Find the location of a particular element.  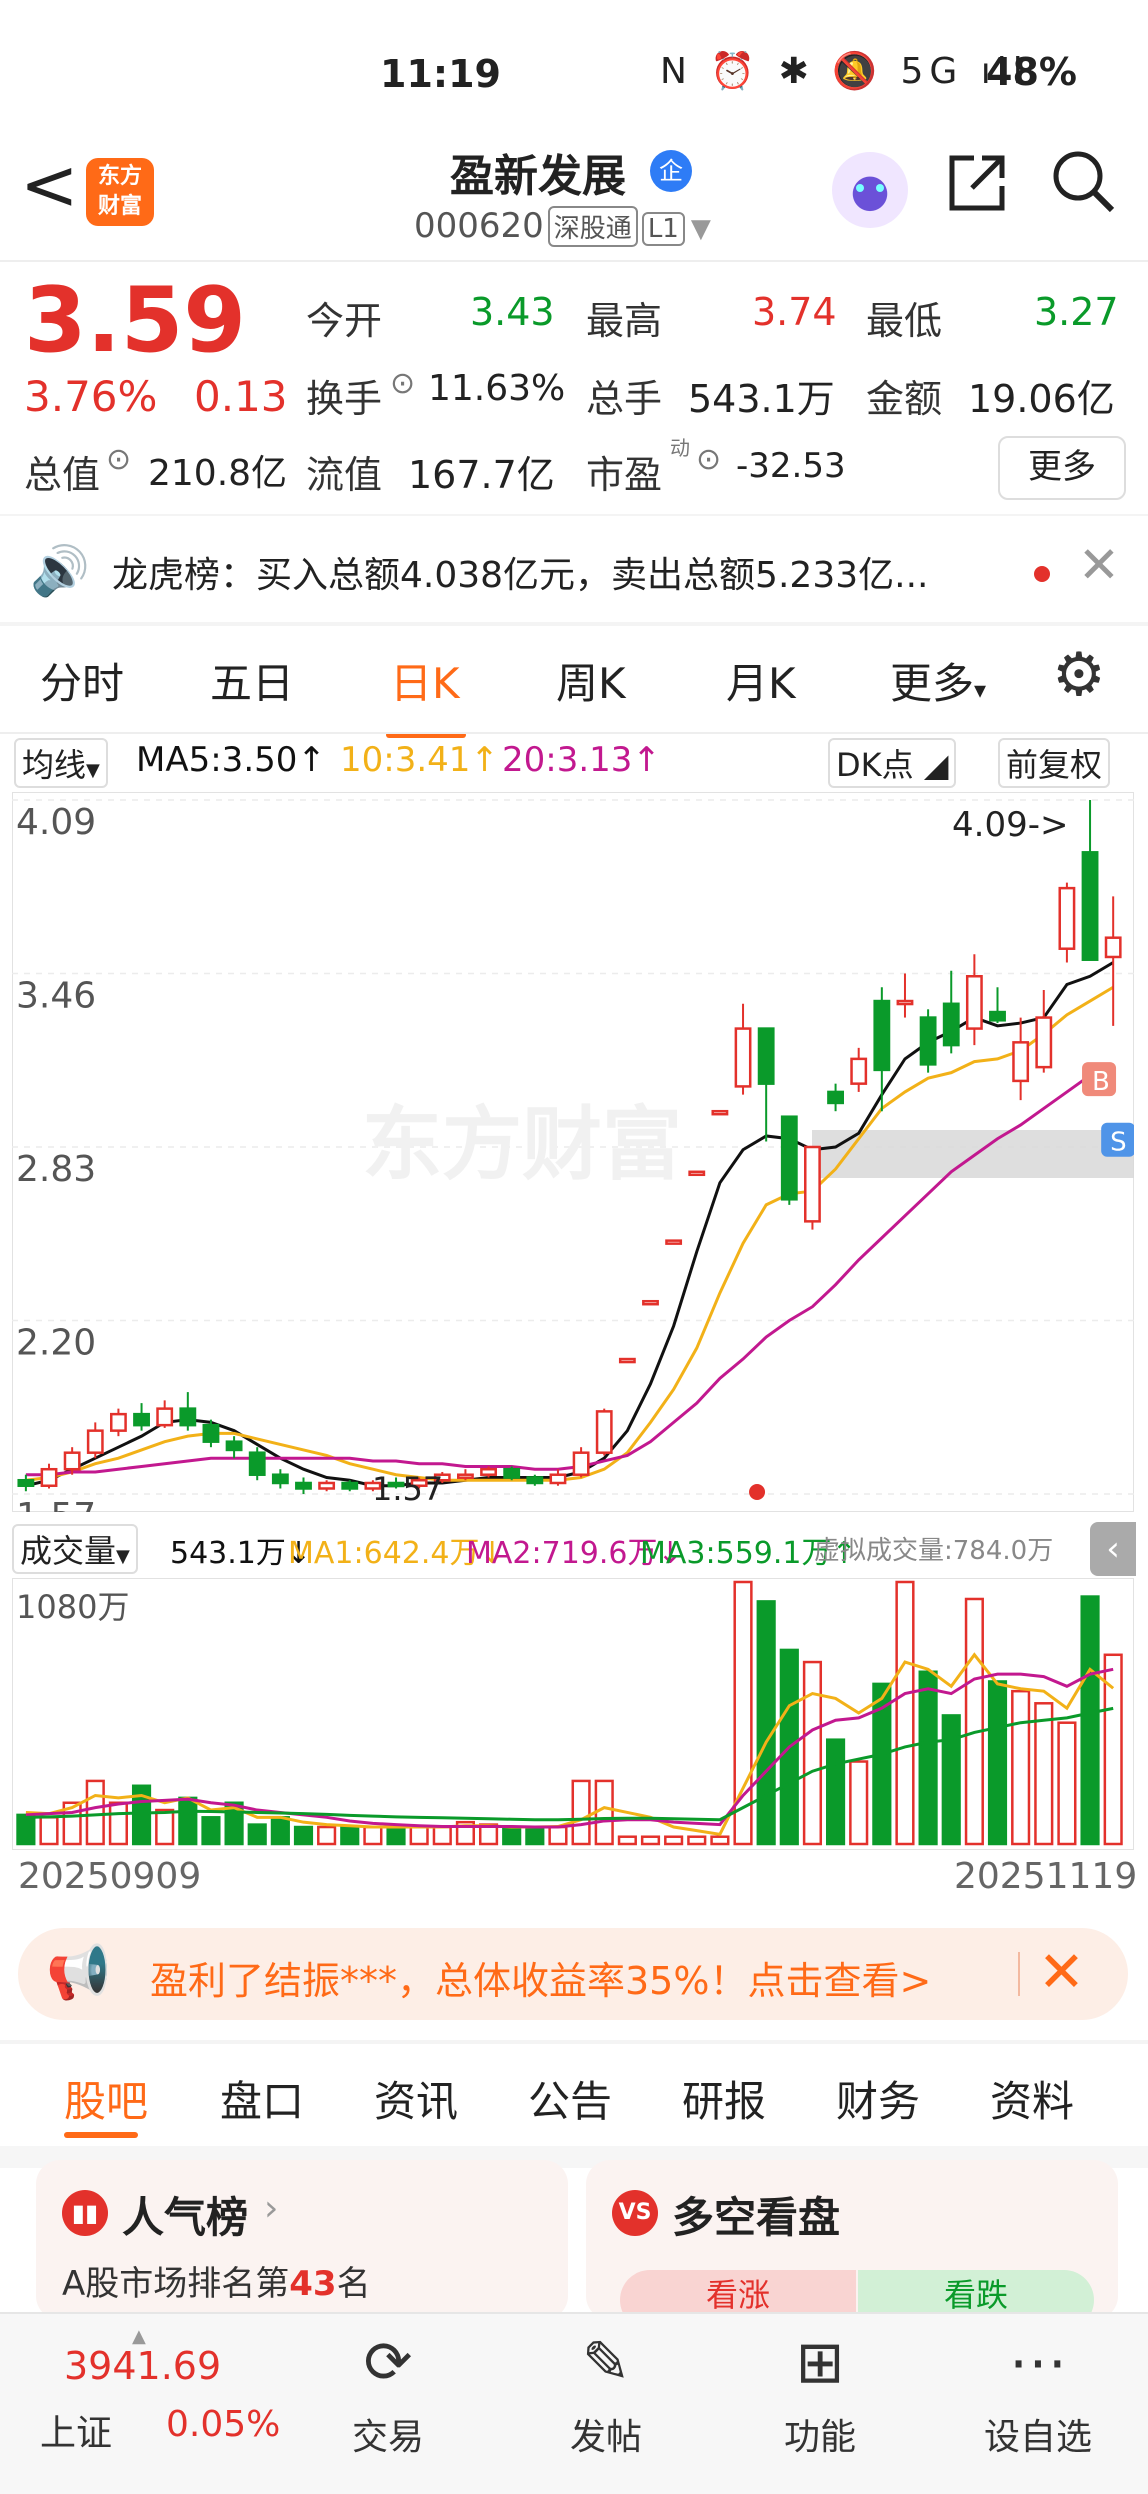

volume-value: 543.1万 is located at coordinates (761, 399).